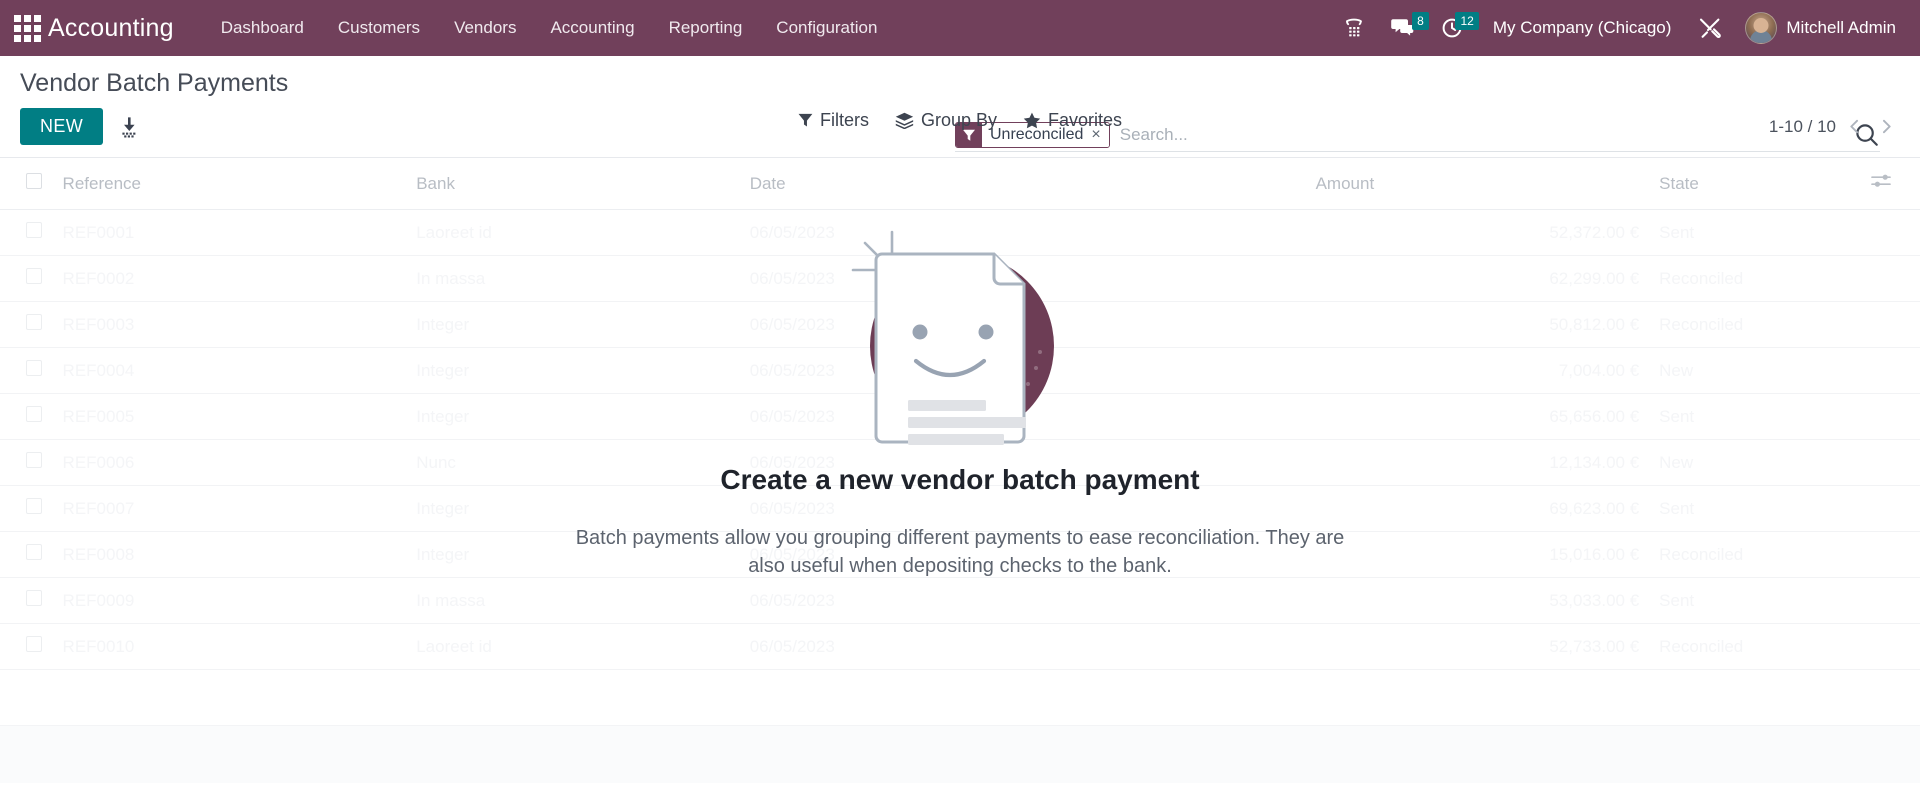  Describe the element at coordinates (826, 28) in the screenshot. I see `menu-item-configuration: Configuration` at that location.